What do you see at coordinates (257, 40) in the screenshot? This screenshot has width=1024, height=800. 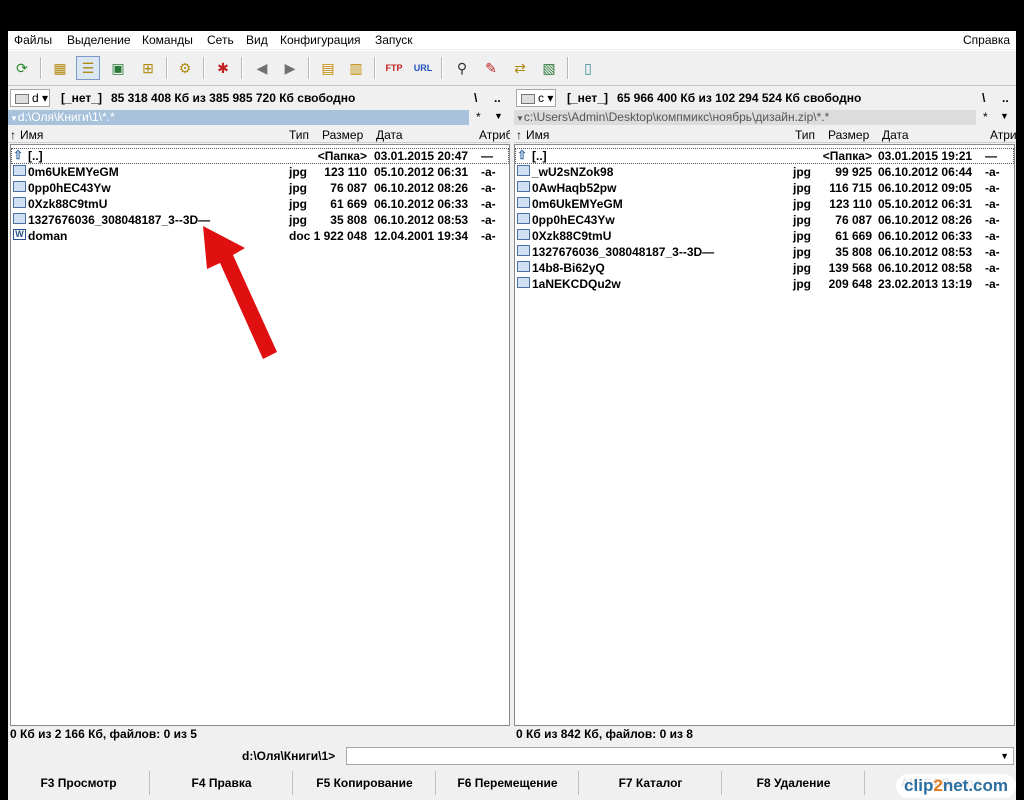 I see `menu-view: Вид` at bounding box center [257, 40].